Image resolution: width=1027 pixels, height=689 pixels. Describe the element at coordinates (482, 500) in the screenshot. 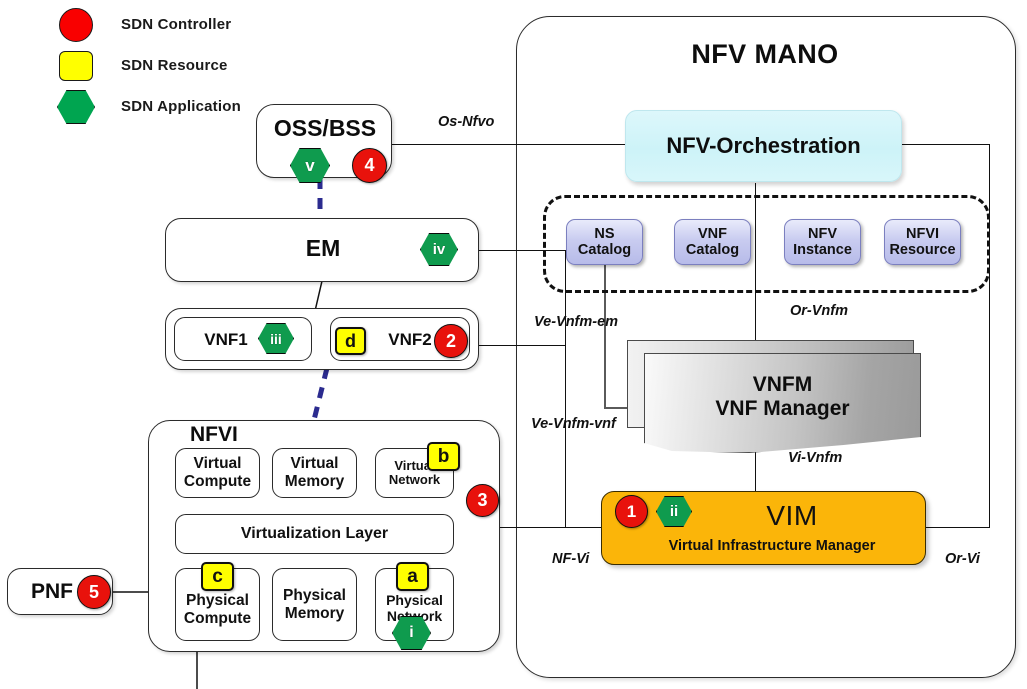

I see `nfvi-sdn-controller-badge: 3` at that location.